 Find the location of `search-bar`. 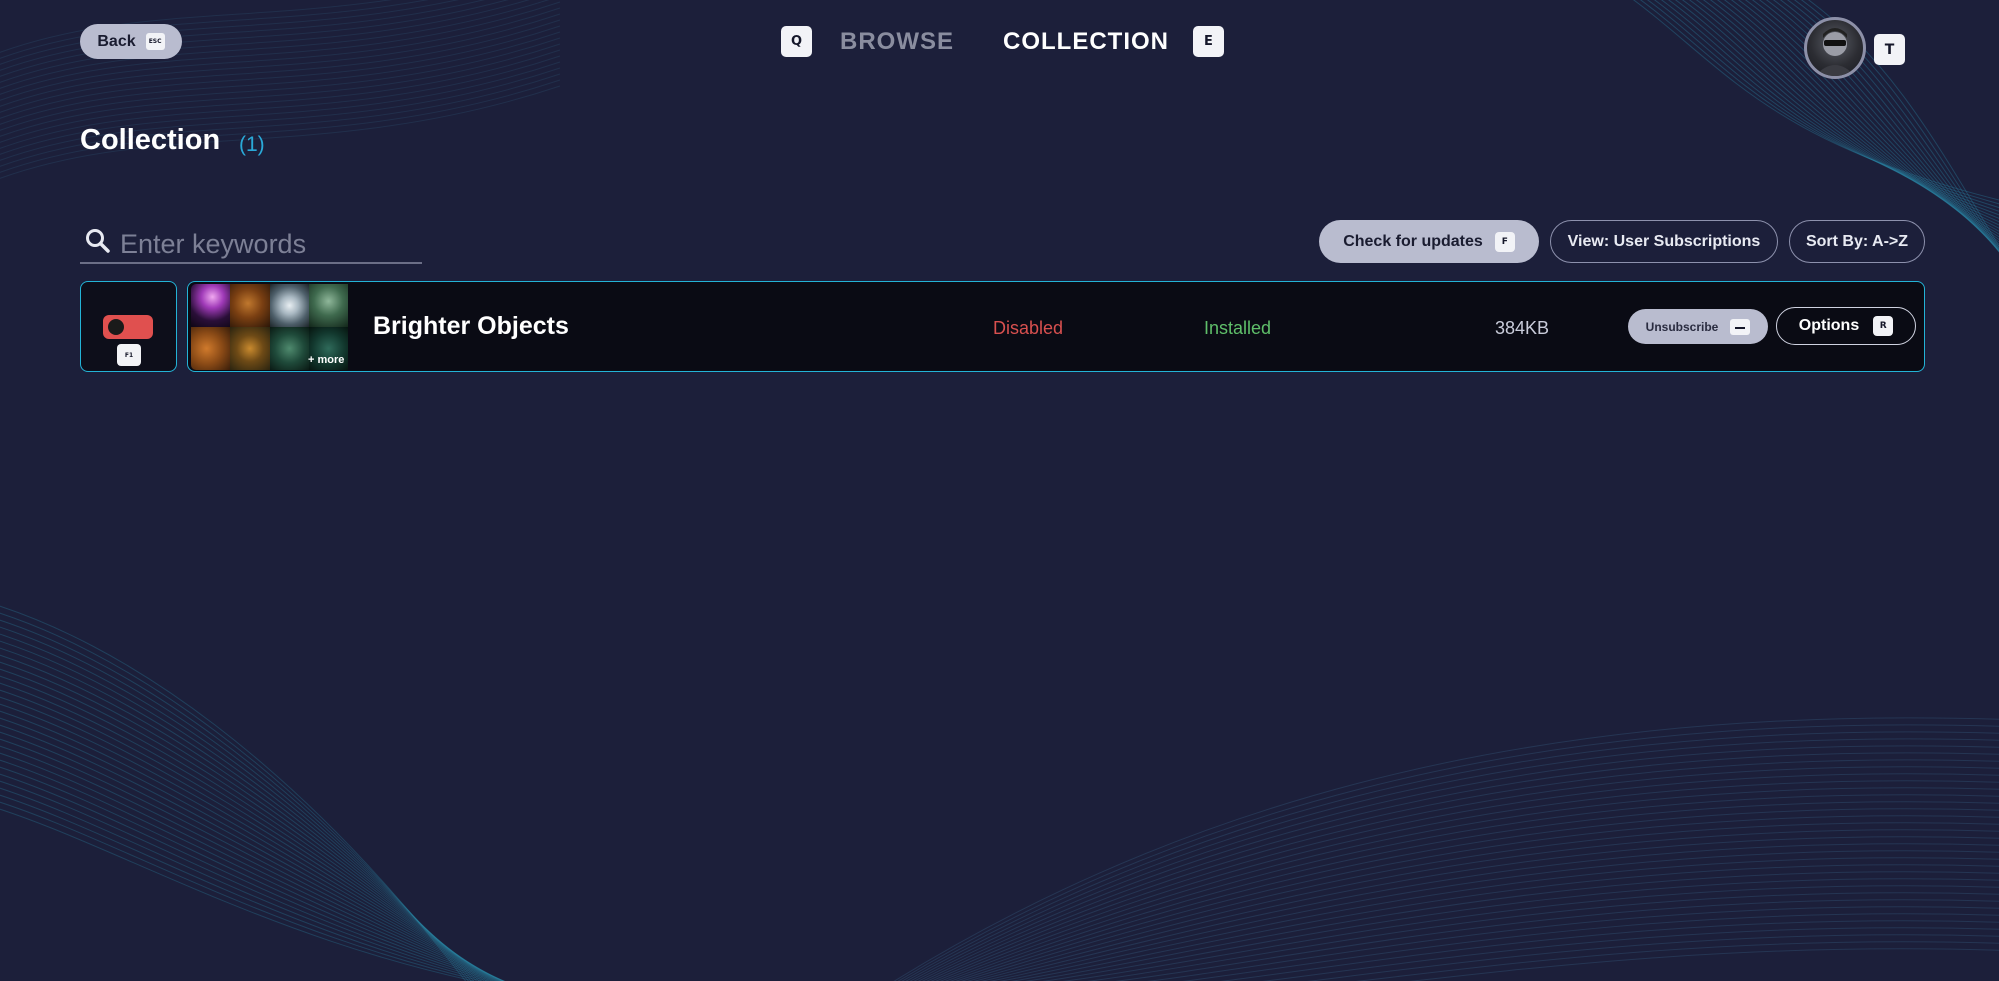

search-bar is located at coordinates (251, 244).